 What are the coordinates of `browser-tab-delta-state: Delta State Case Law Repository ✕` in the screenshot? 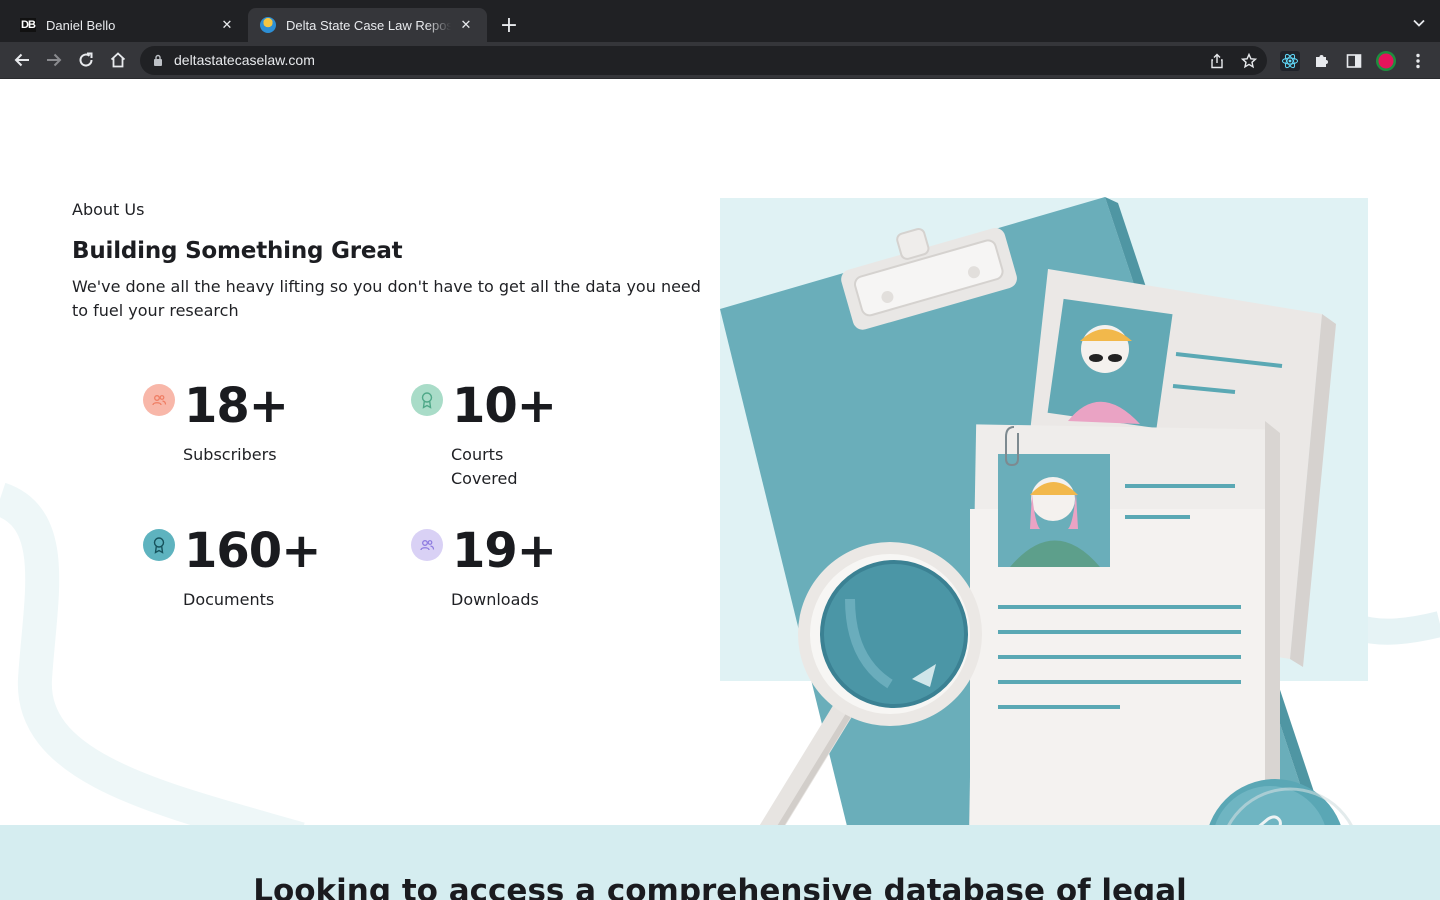 It's located at (367, 25).